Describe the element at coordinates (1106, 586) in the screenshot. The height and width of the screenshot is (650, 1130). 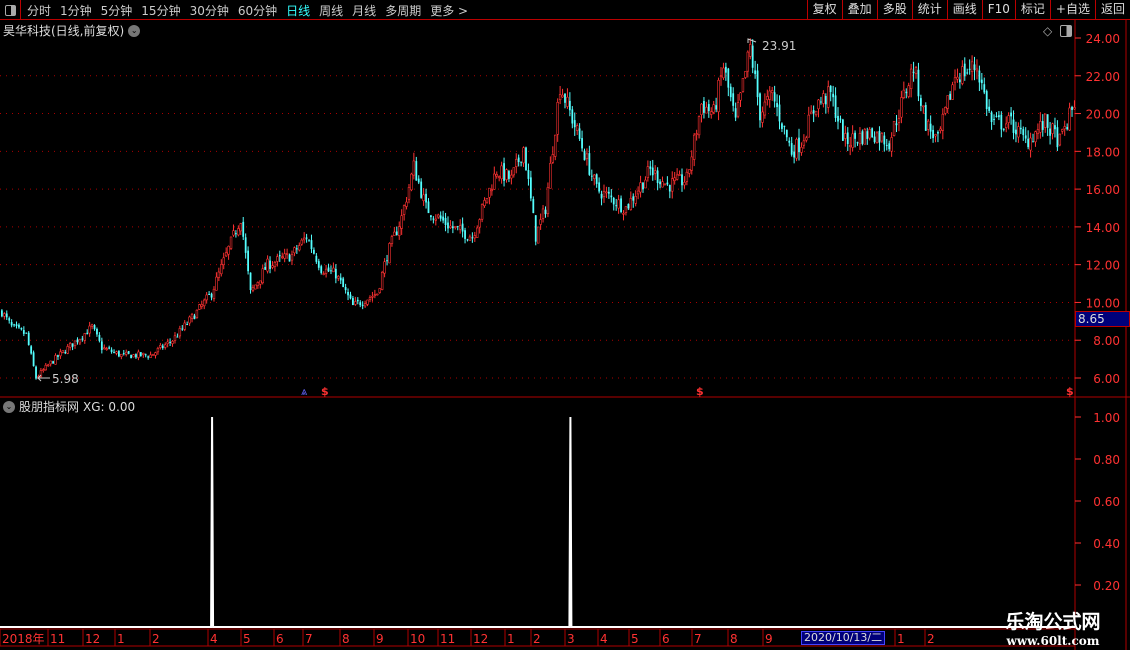
I see `xg-tick-label: 0.20` at that location.